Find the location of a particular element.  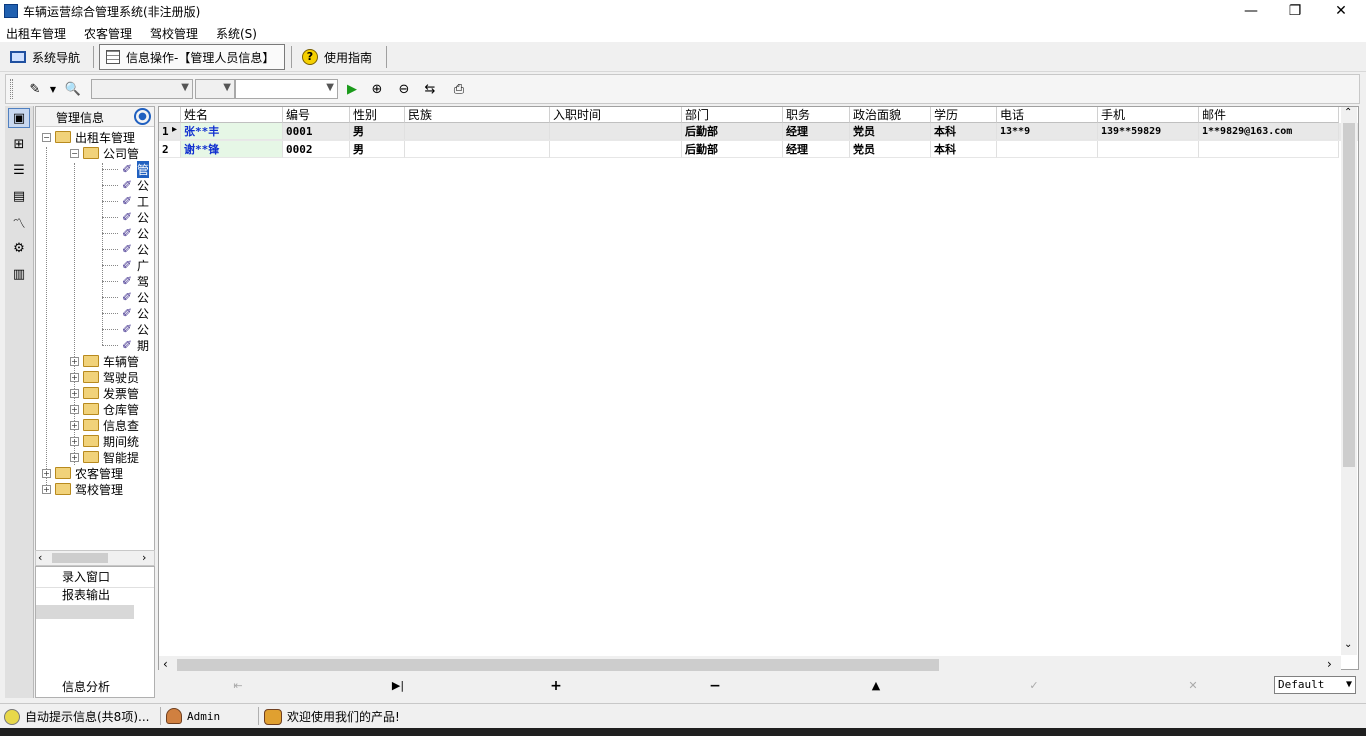

cell-id: 0001 is located at coordinates (316, 131).